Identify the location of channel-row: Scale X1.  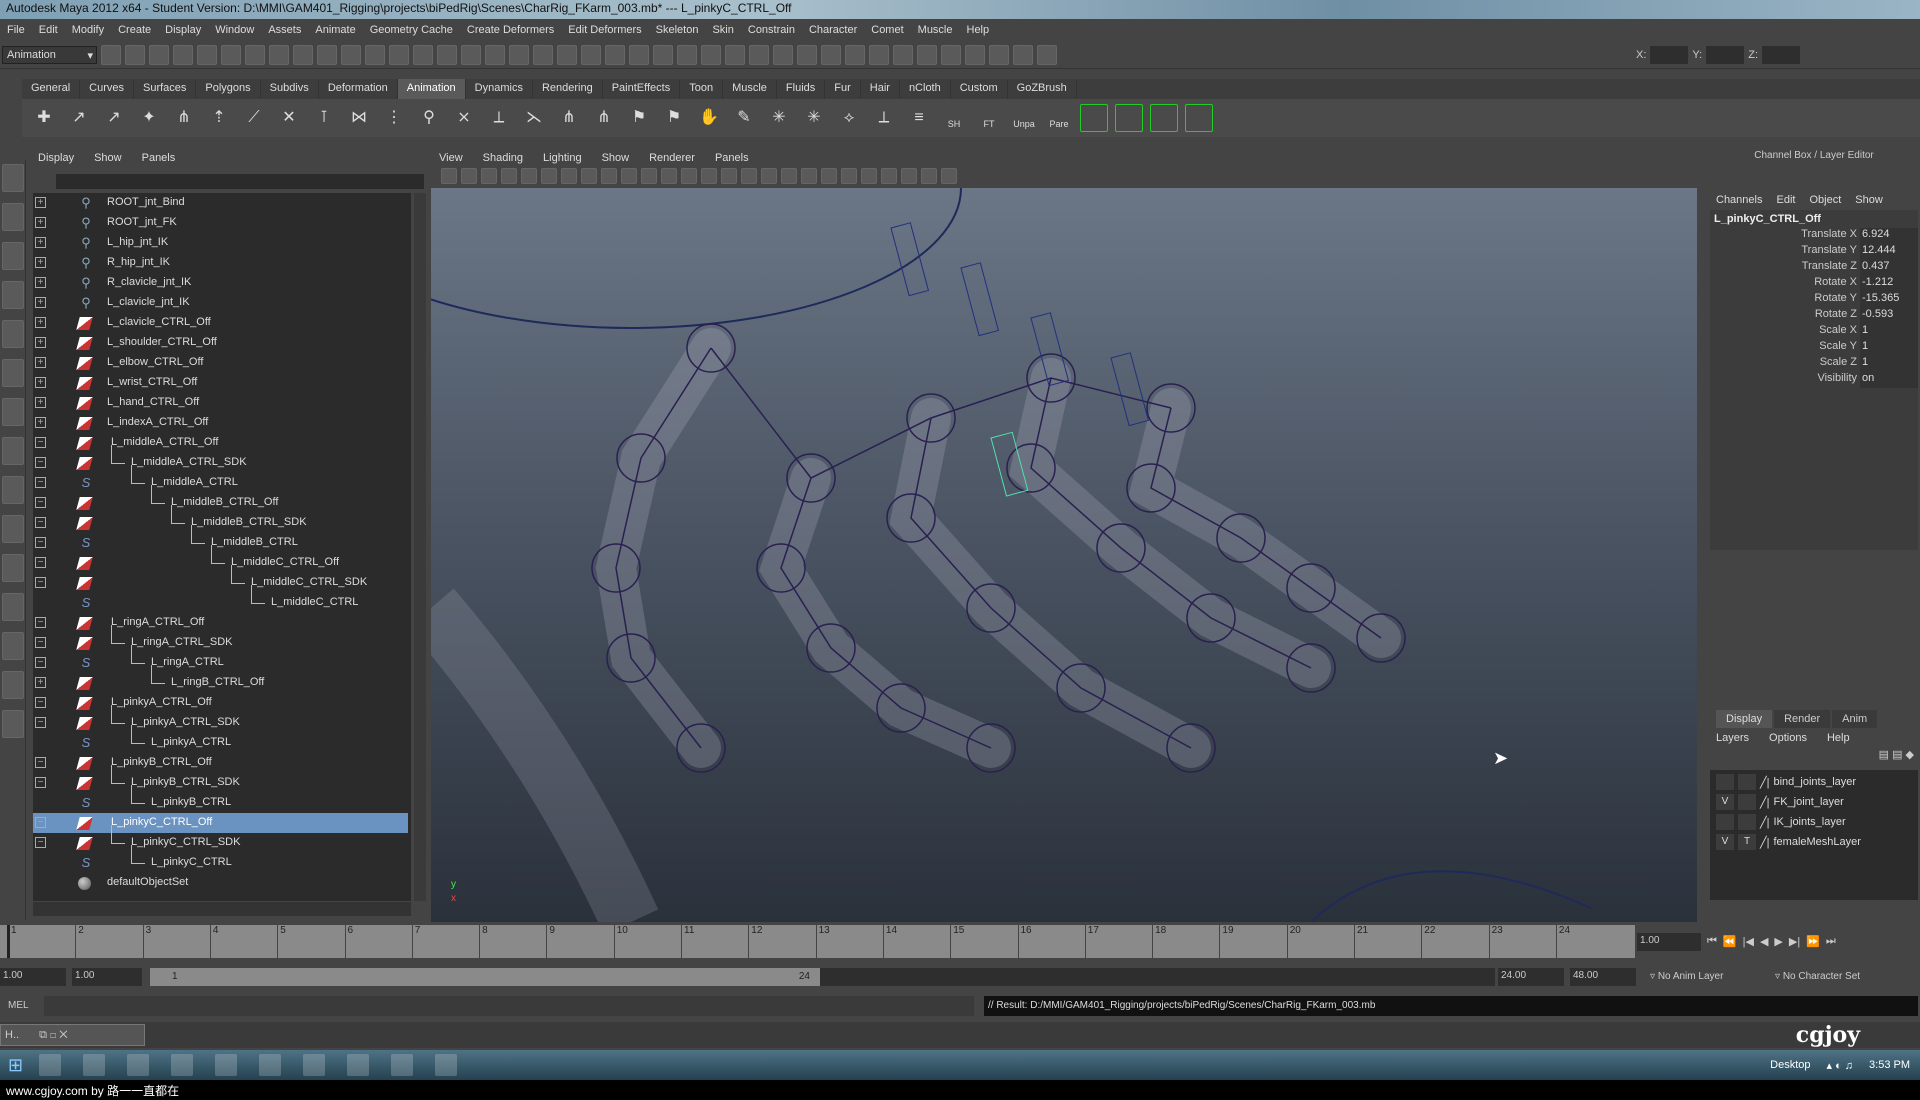
(1814, 332).